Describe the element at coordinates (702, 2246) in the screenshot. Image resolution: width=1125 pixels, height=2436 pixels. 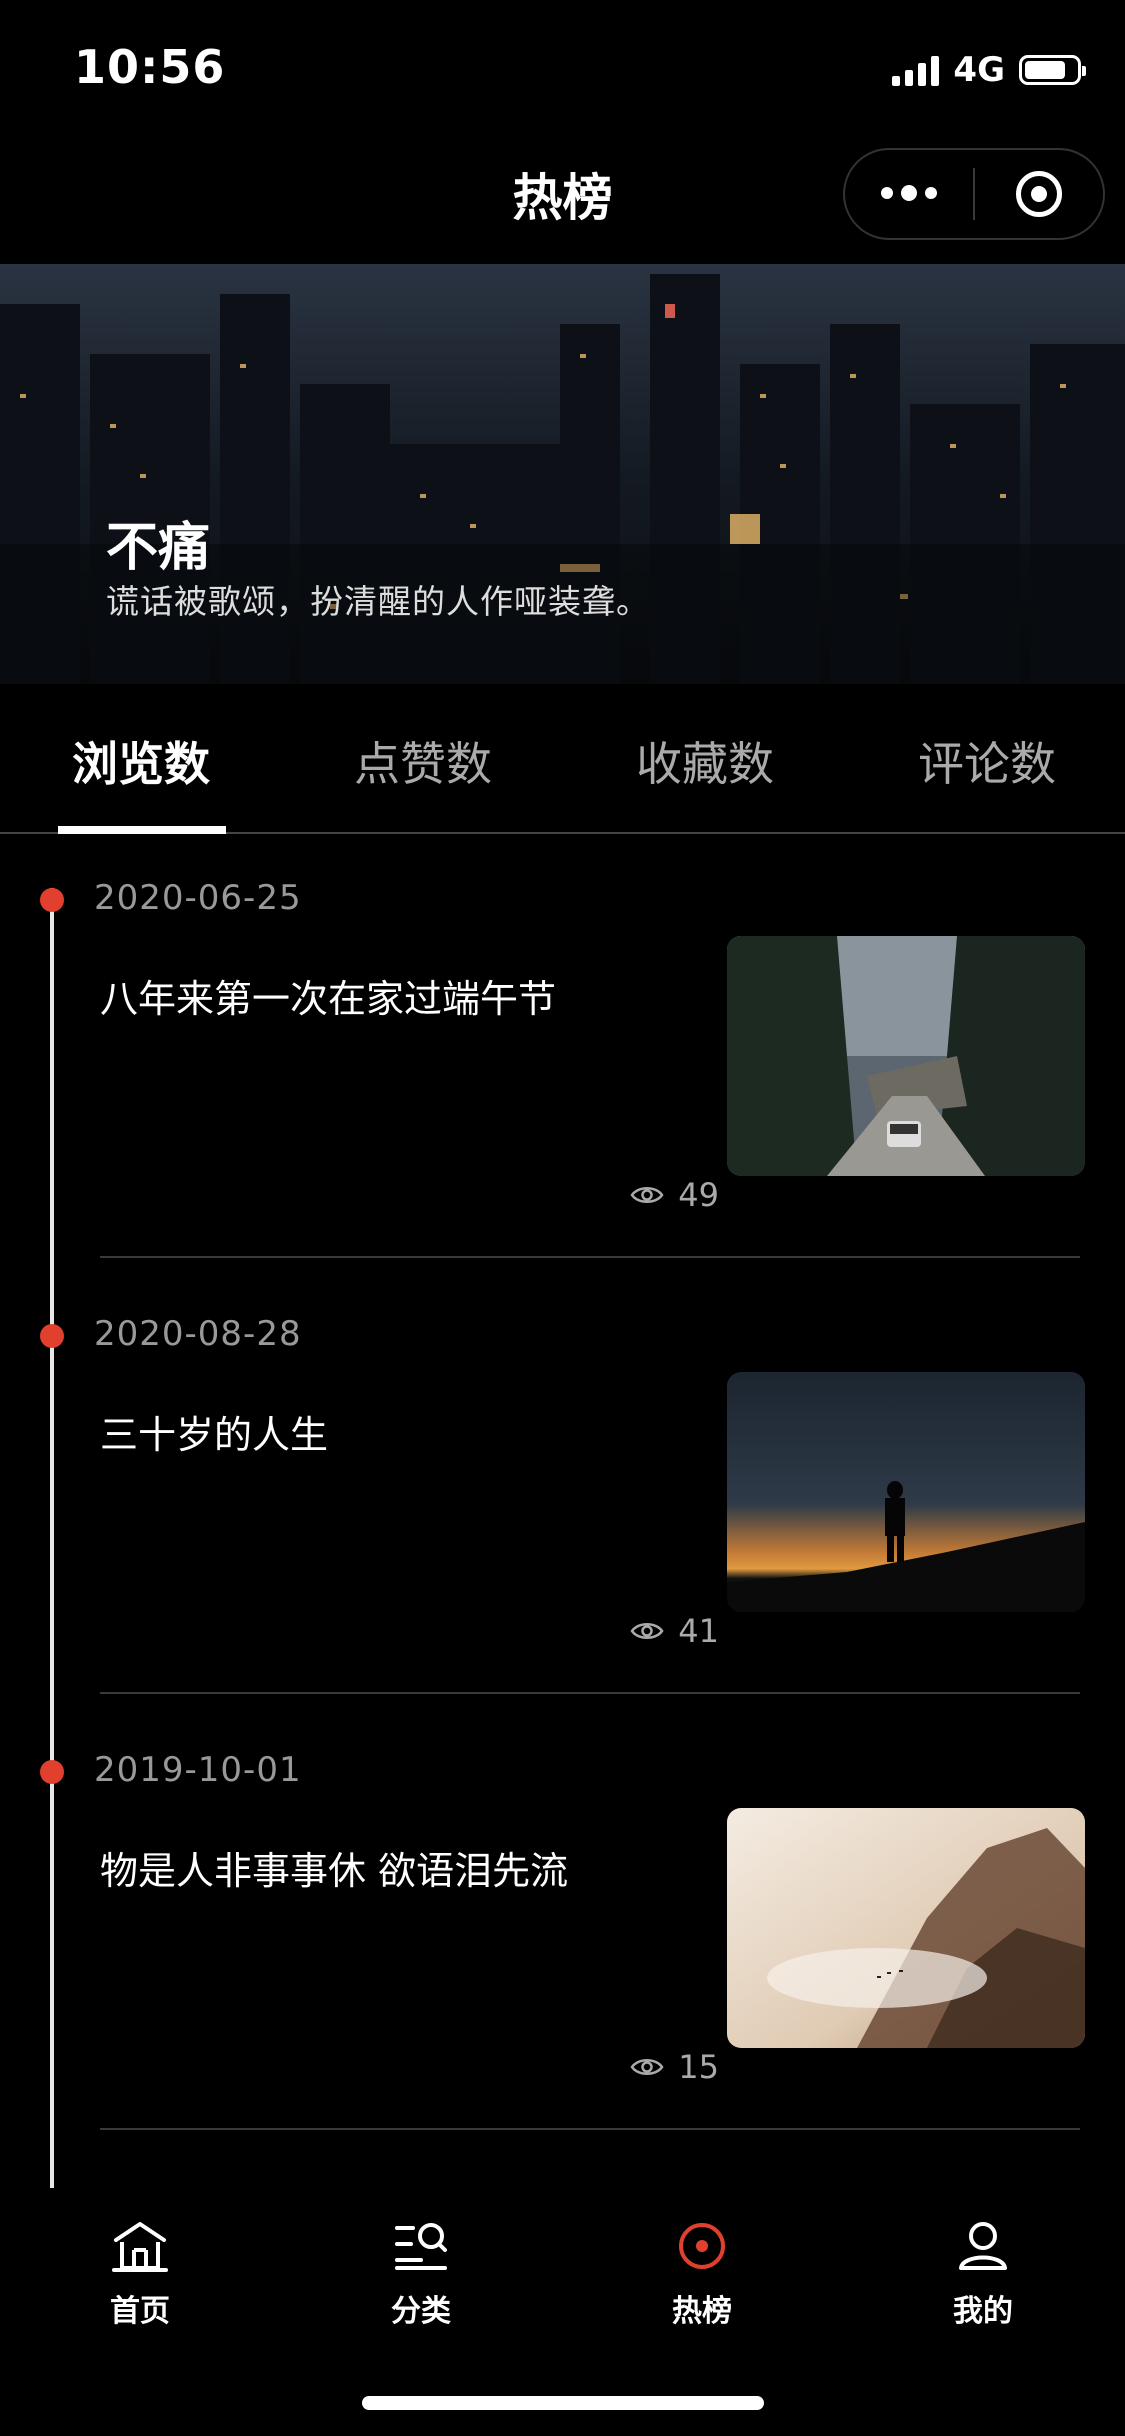
I see `hot-target-icon` at that location.